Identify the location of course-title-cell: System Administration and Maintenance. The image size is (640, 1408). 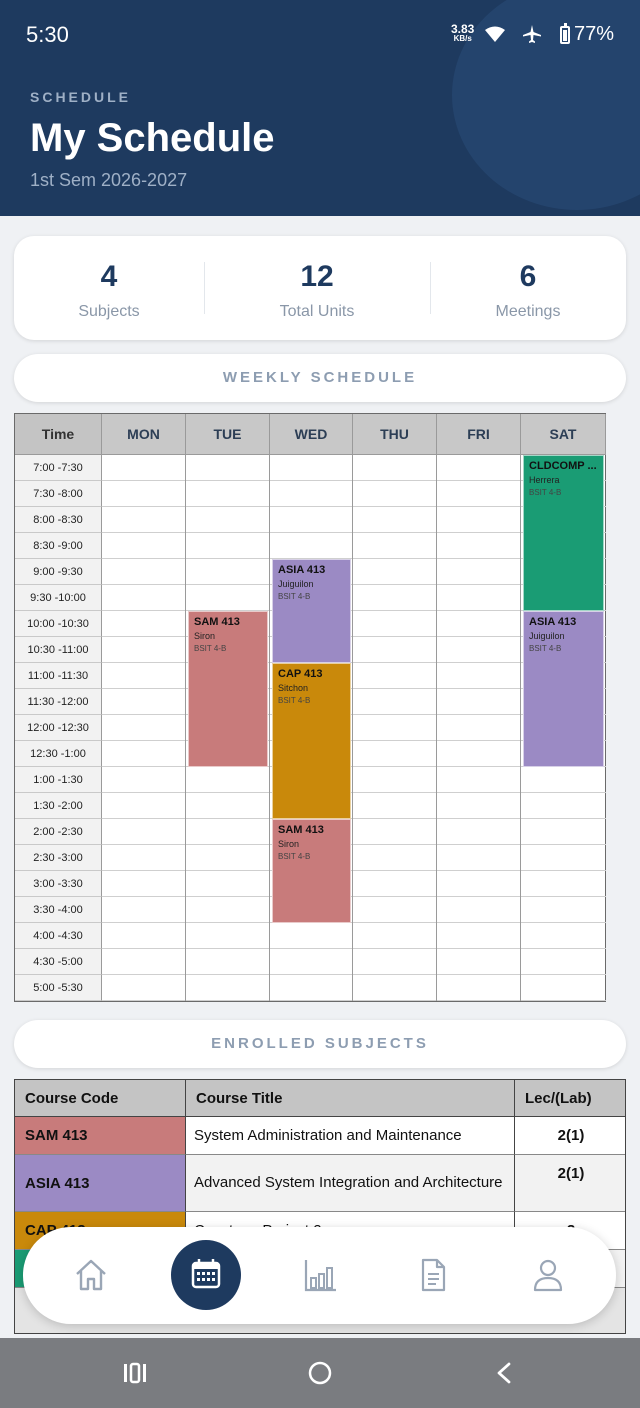
(350, 1136).